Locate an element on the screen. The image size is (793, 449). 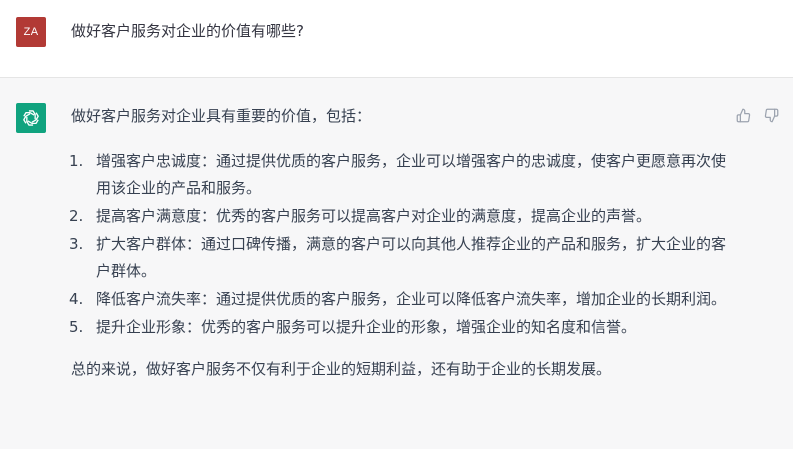
thumbs-down-icon is located at coordinates (771, 115).